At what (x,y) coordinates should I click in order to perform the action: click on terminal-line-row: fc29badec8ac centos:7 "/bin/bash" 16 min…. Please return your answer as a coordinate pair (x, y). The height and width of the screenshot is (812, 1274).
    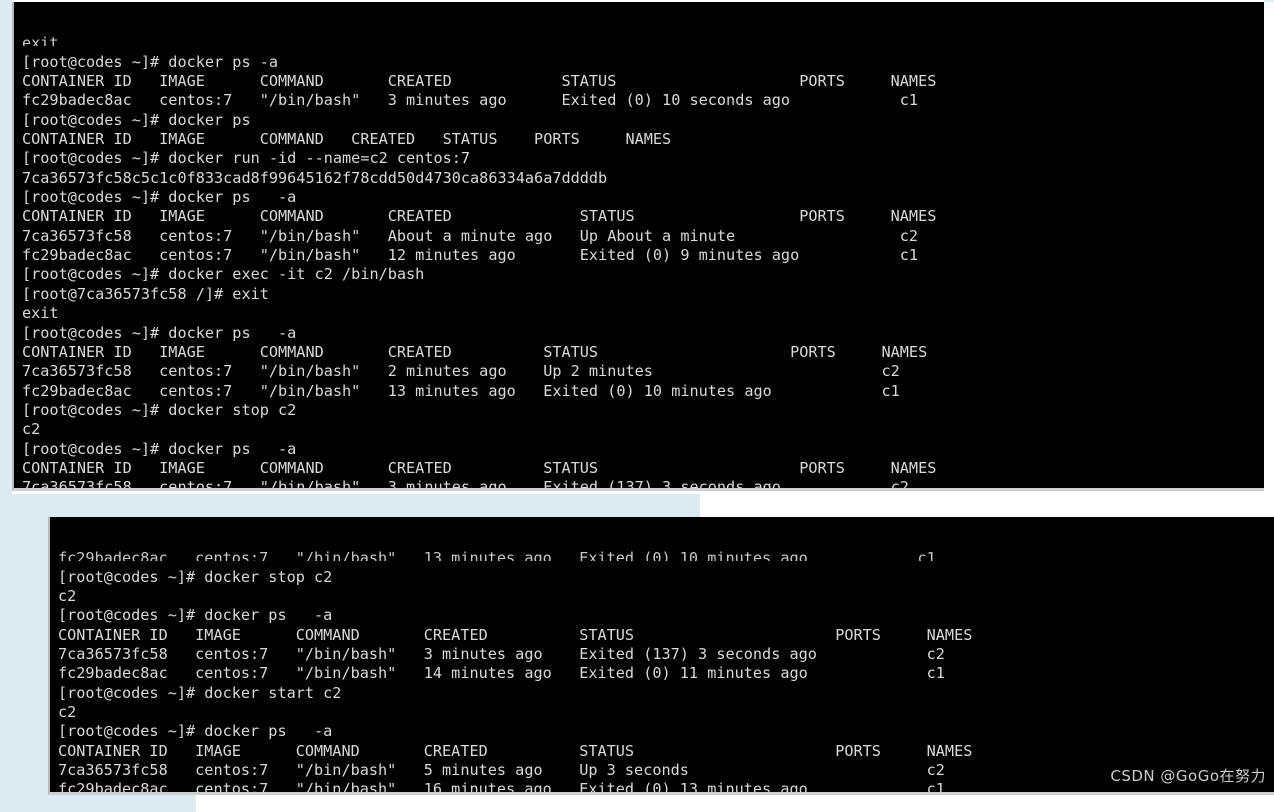
    Looking at the image, I should click on (501, 787).